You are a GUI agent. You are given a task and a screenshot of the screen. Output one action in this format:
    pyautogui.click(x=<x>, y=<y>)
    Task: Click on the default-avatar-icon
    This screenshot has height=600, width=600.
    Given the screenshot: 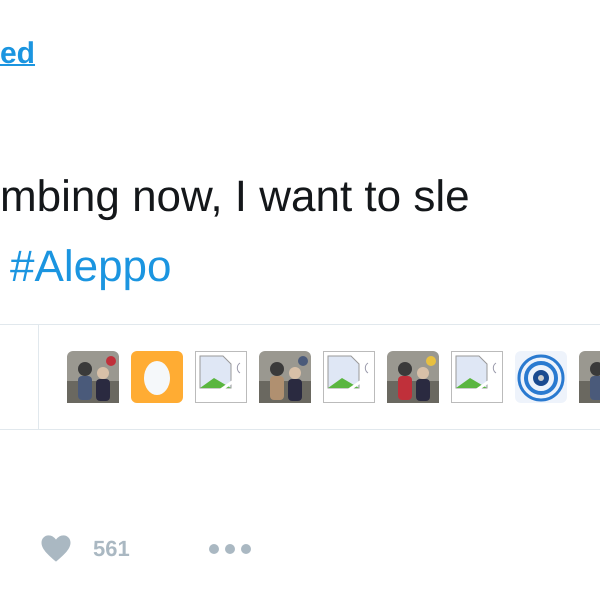 What is the action you would take?
    pyautogui.click(x=157, y=377)
    